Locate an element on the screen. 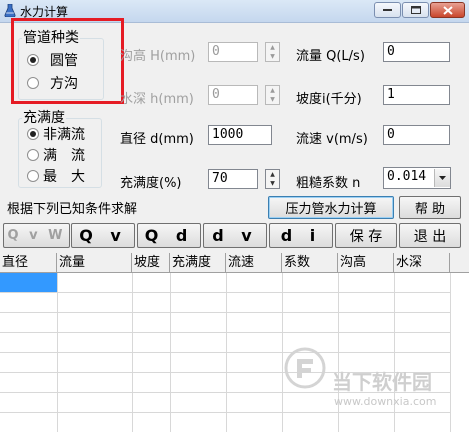 This screenshot has height=432, width=469. solve-qvw-button: Q v W is located at coordinates (36, 235).